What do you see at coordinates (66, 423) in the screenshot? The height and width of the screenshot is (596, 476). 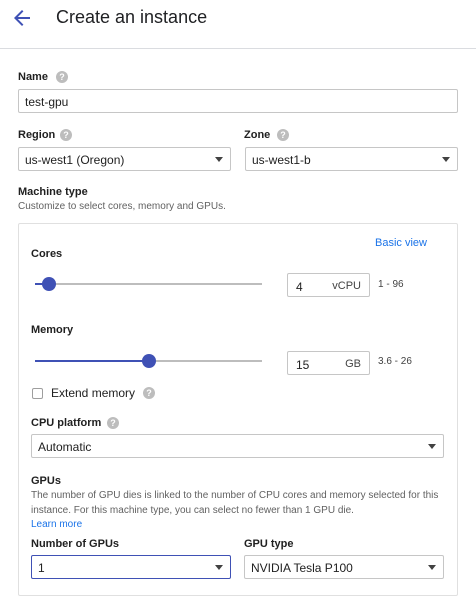 I see `cpu-platform-label: CPU platform` at bounding box center [66, 423].